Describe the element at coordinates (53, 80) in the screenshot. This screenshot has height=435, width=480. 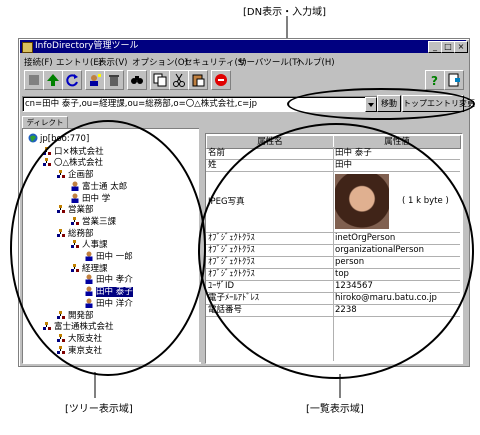
I see `up-arrow-icon` at that location.